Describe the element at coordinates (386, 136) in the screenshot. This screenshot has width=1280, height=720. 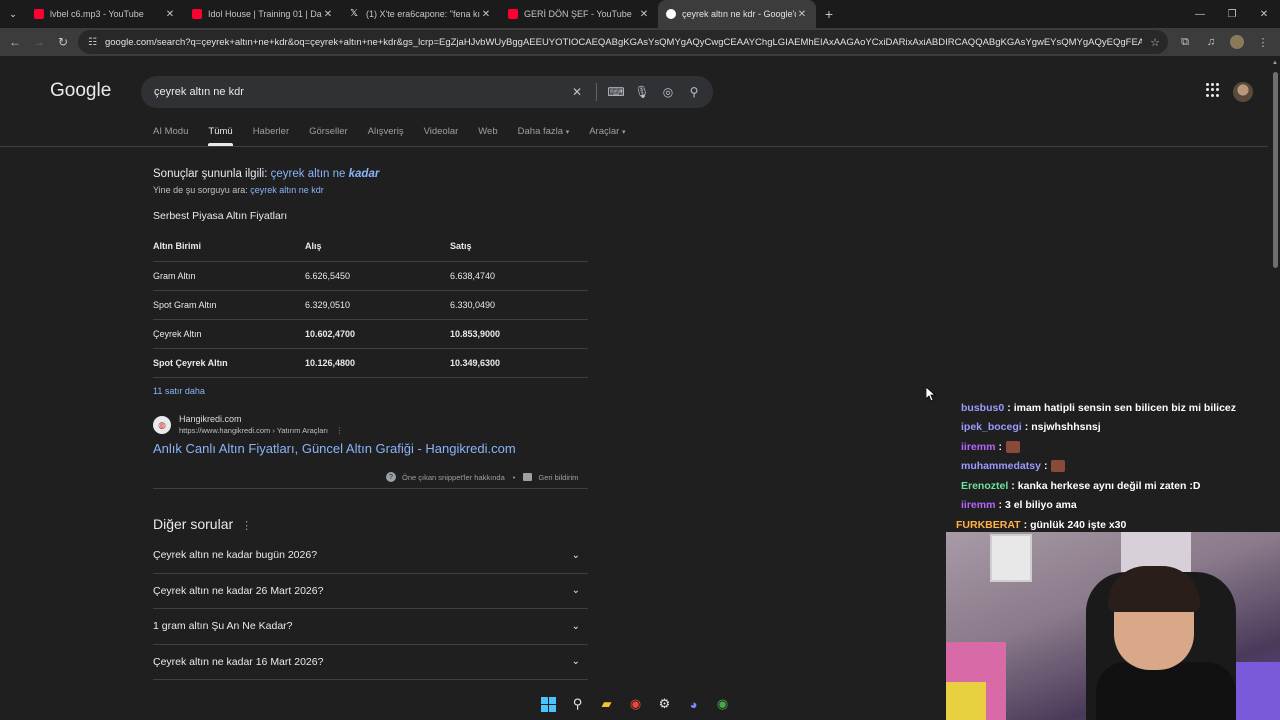
I see `tab-shopping: Alışveriş` at that location.